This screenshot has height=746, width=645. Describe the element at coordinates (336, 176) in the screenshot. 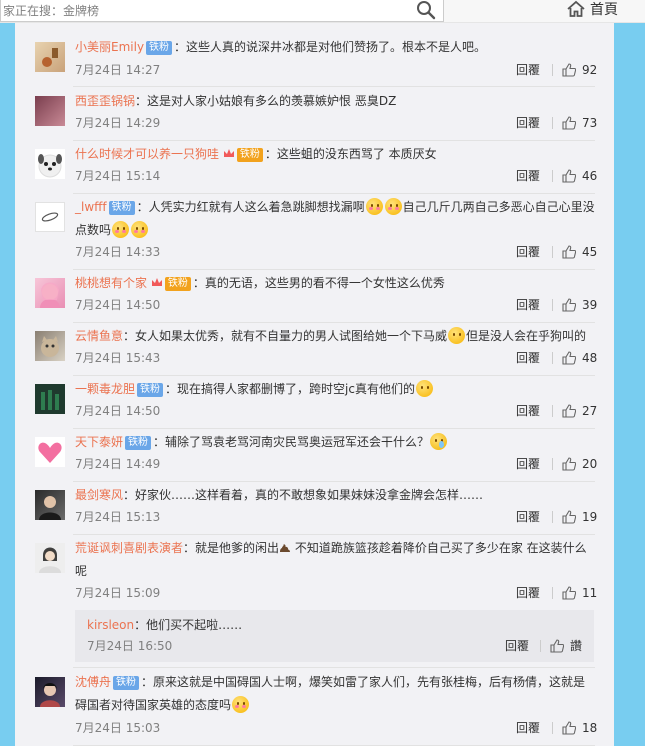

I see `comment-meta: 7月24日 15:14 回覆 46` at that location.